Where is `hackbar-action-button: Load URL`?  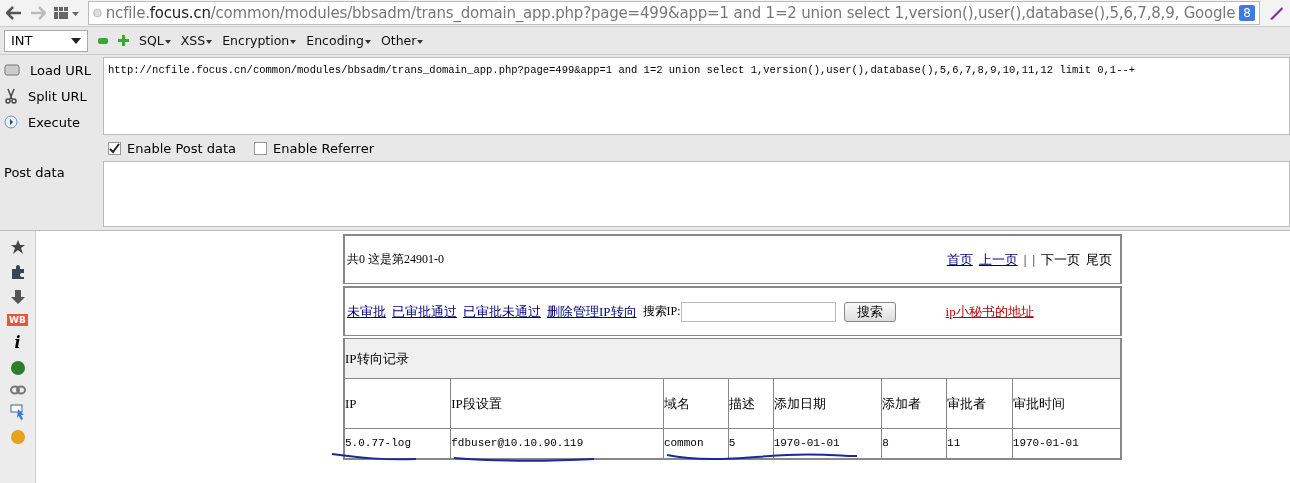 hackbar-action-button: Load URL is located at coordinates (51, 70).